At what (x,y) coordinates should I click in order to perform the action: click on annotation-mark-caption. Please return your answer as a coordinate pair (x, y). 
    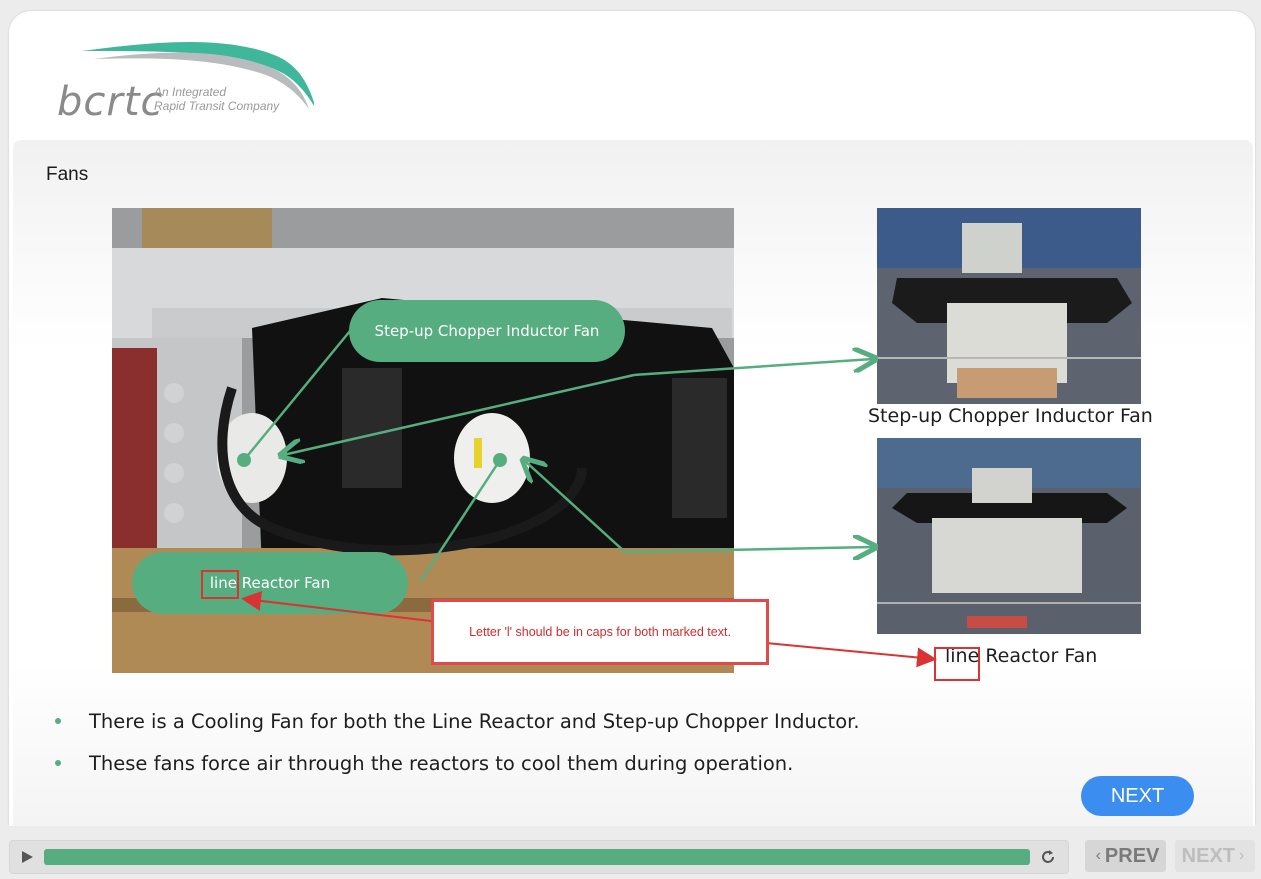
    Looking at the image, I should click on (957, 664).